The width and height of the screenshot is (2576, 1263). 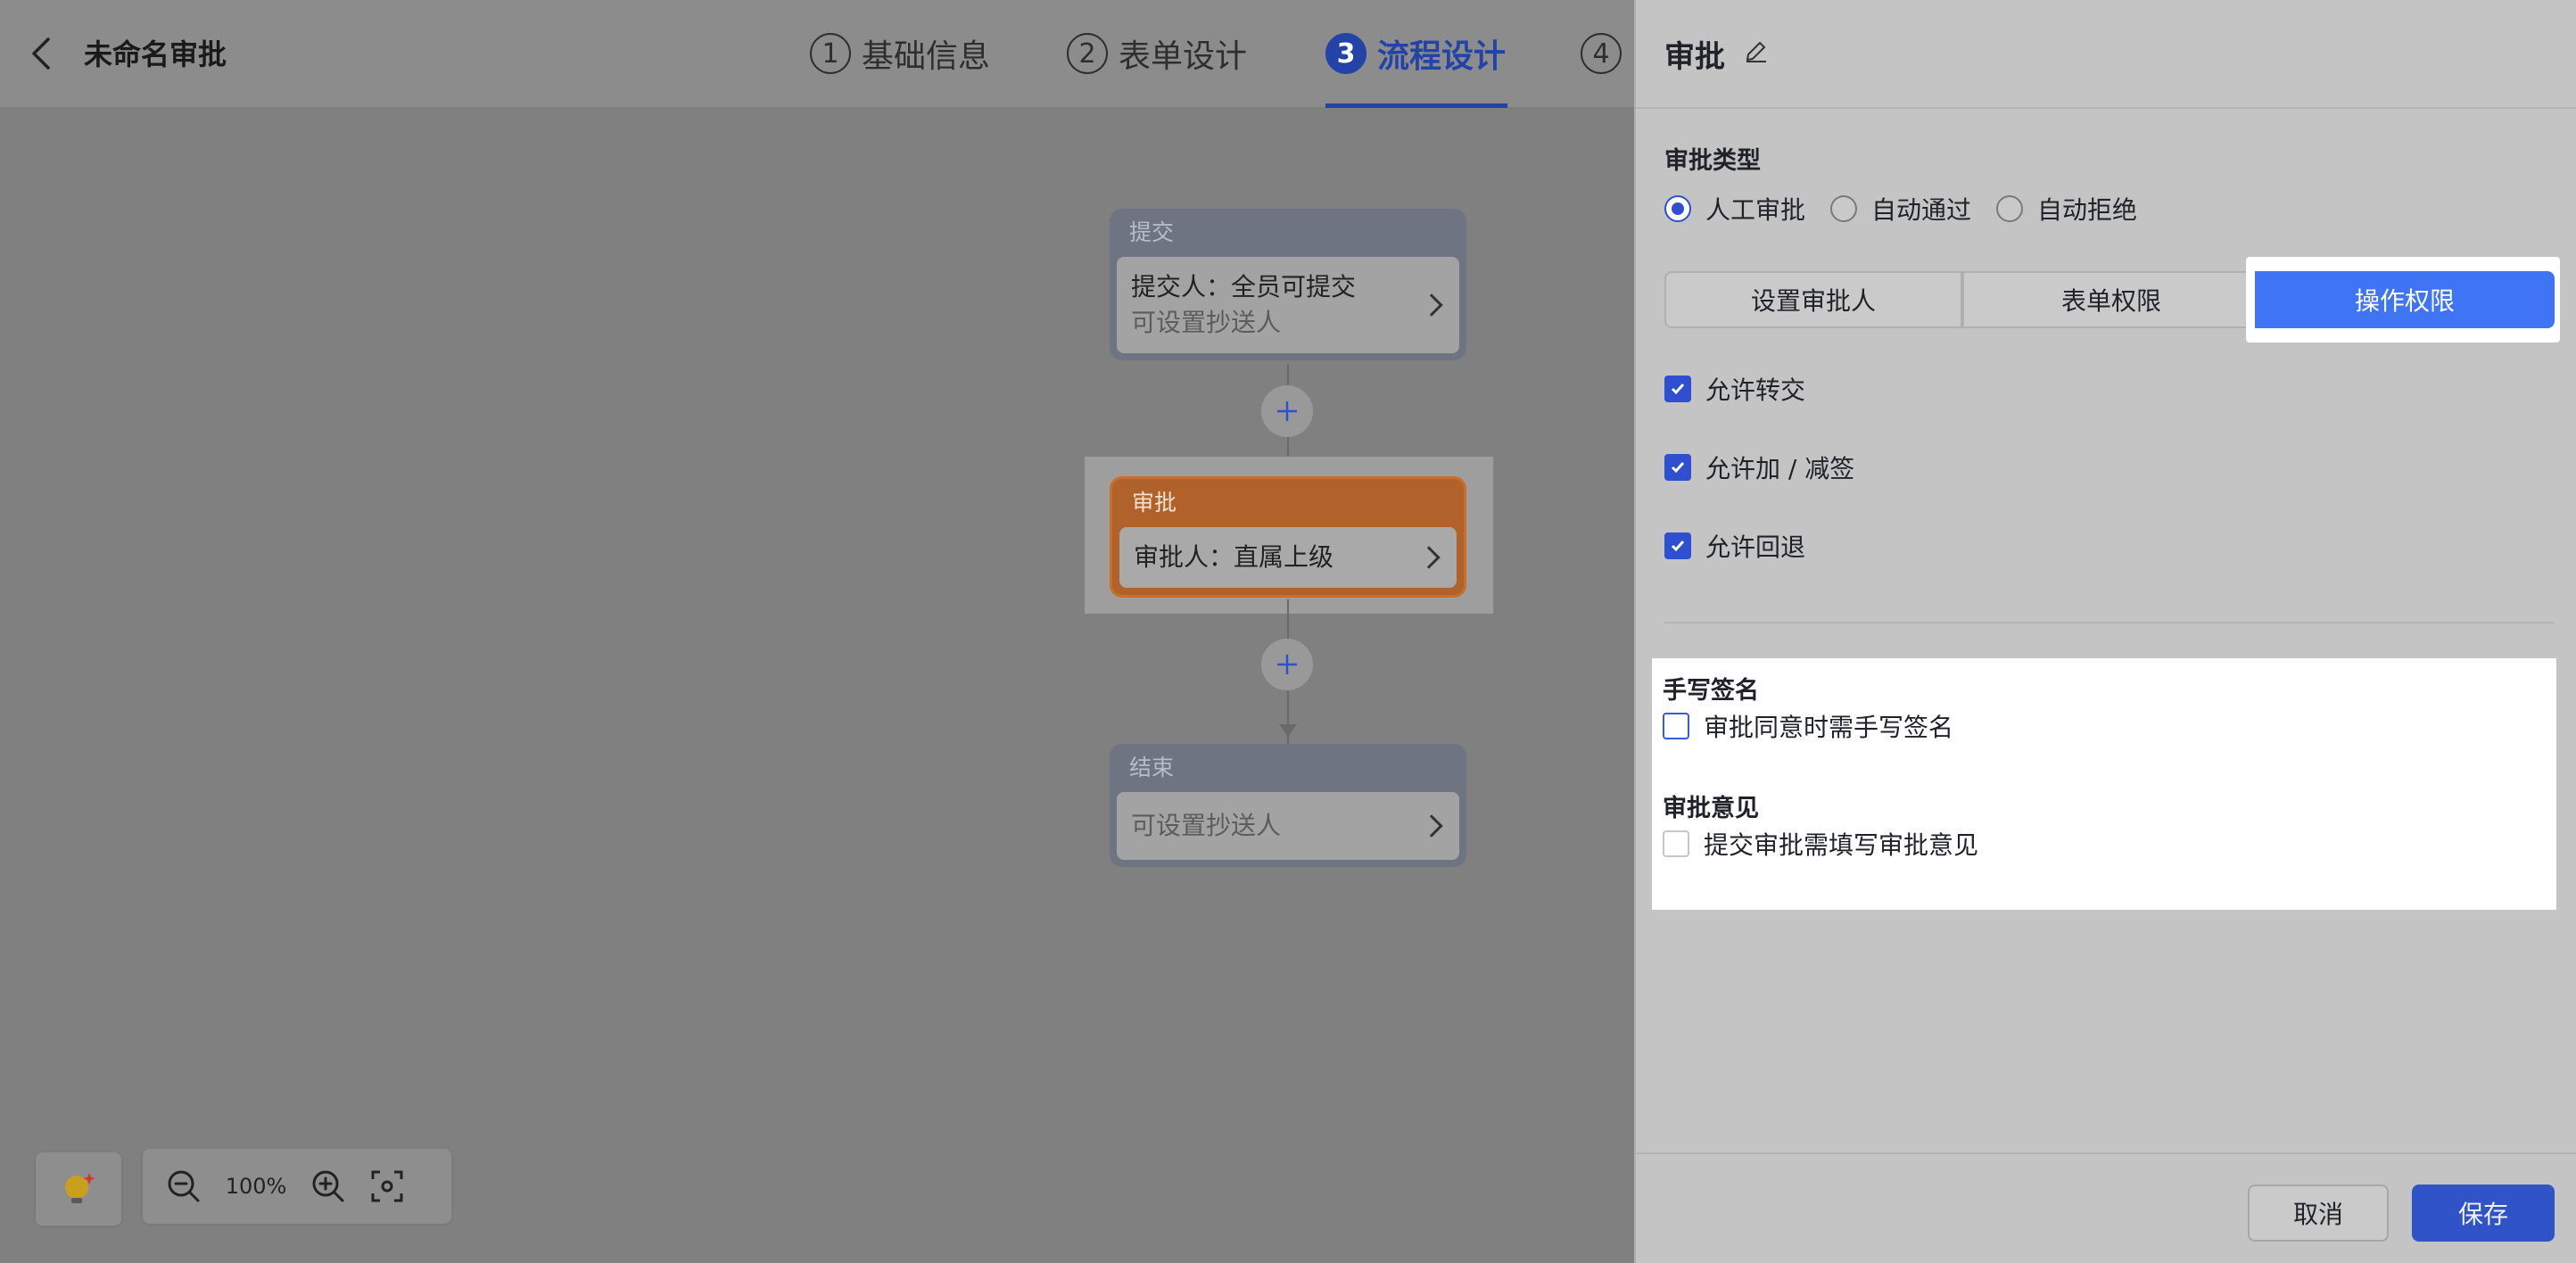 What do you see at coordinates (1755, 547) in the screenshot?
I see `checkbox-label: 允许回退` at bounding box center [1755, 547].